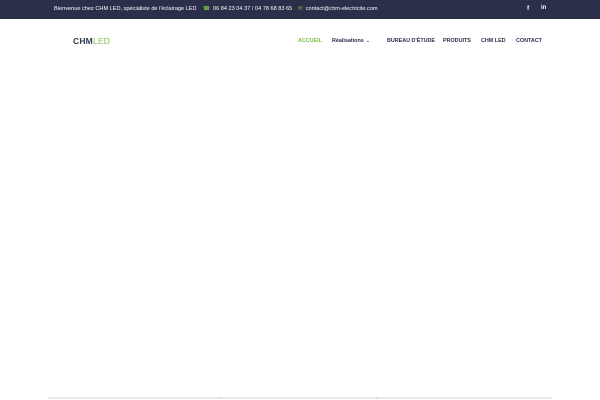  Describe the element at coordinates (543, 8) in the screenshot. I see `linkedin-icon: in` at that location.